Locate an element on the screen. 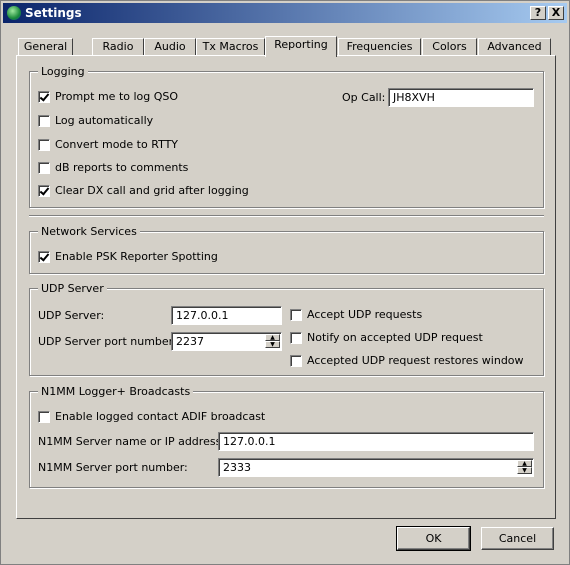  convert-mode-checkbox: Convert mode to RTTY is located at coordinates (108, 144).